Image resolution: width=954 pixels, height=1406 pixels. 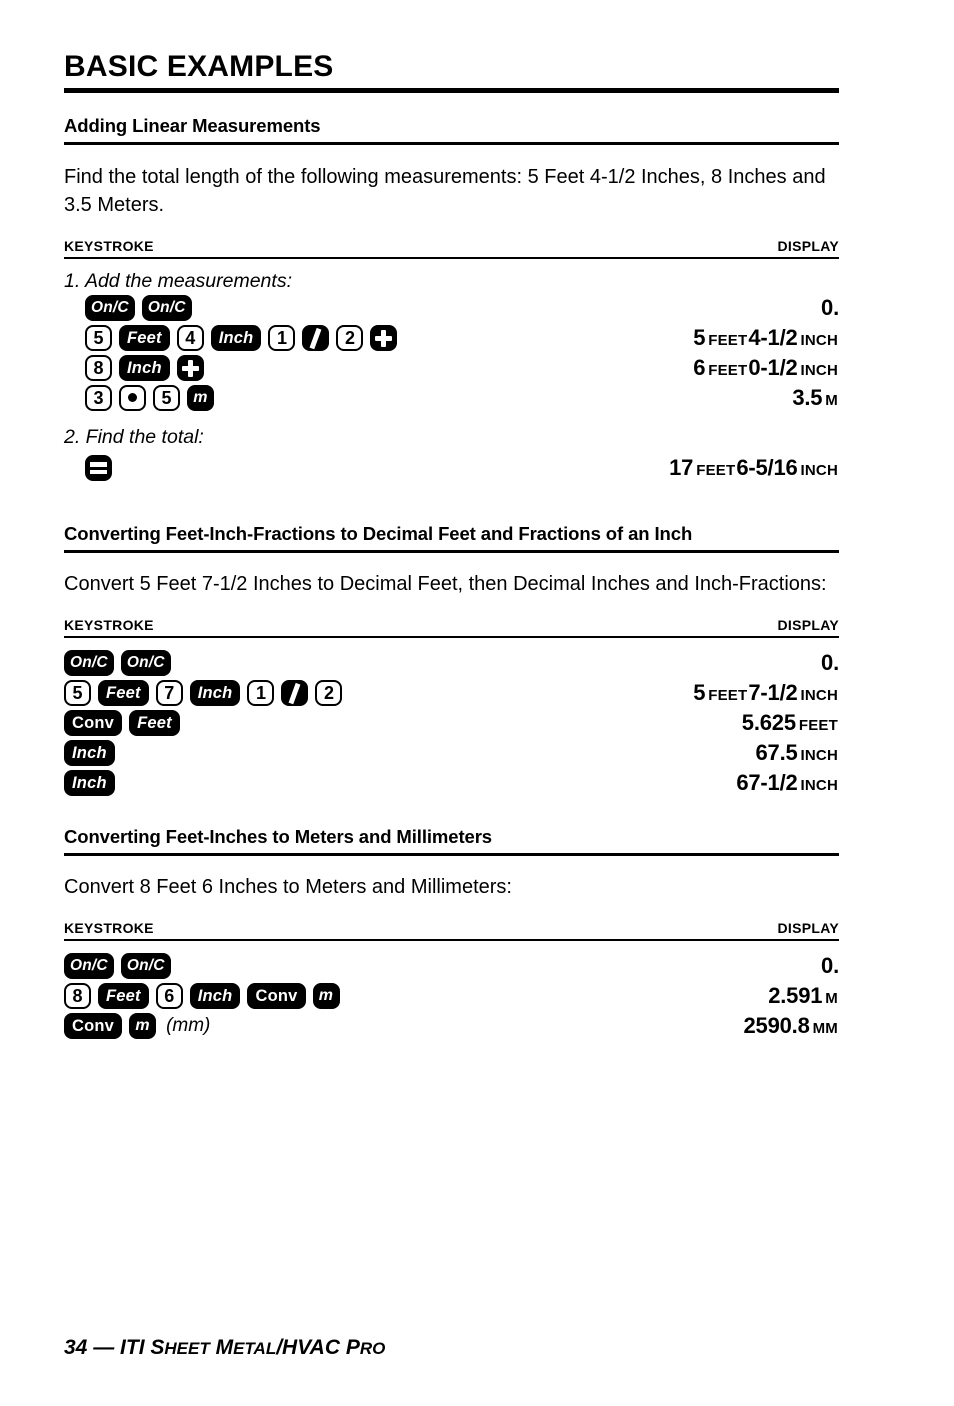 I want to click on keystroke-sequence: On/C On/C, so click(x=117, y=966).